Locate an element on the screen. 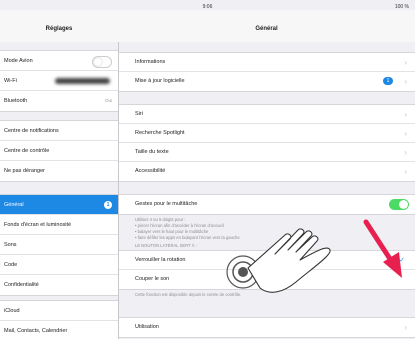 The image size is (415, 339). sidebar-item-general: Général 1 is located at coordinates (59, 205).